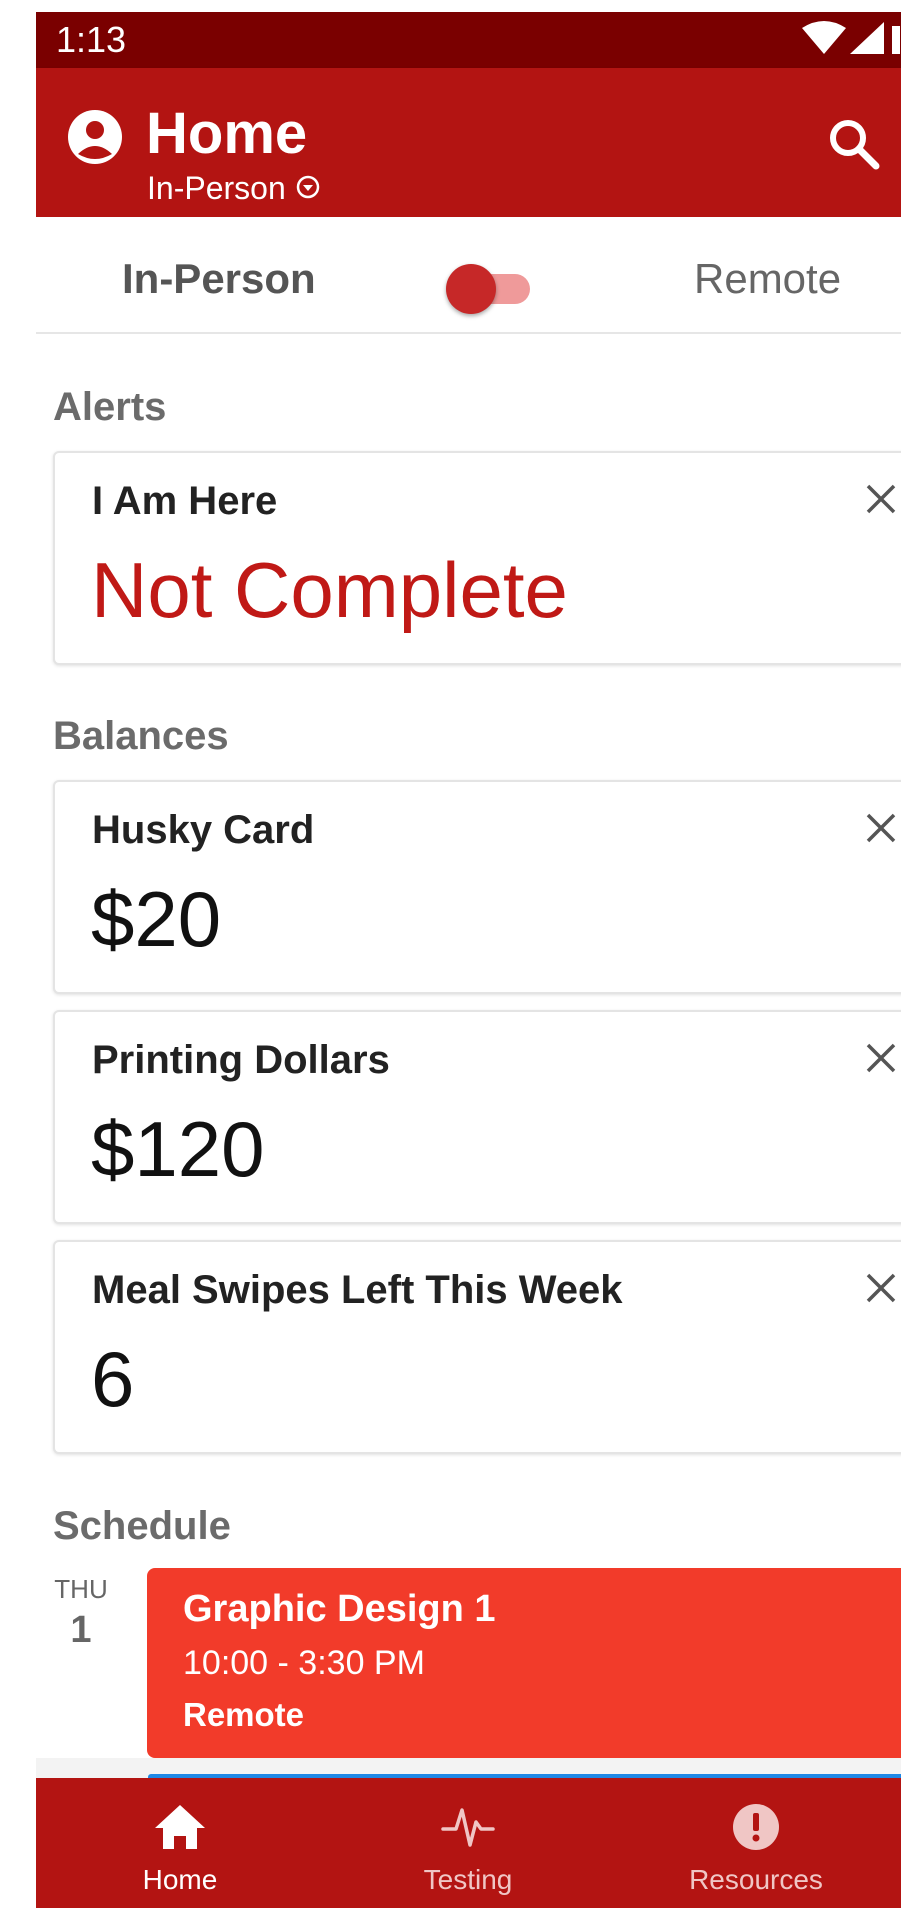 The width and height of the screenshot is (901, 1908). I want to click on mode-toggle-row: In-Person Remote, so click(468, 275).